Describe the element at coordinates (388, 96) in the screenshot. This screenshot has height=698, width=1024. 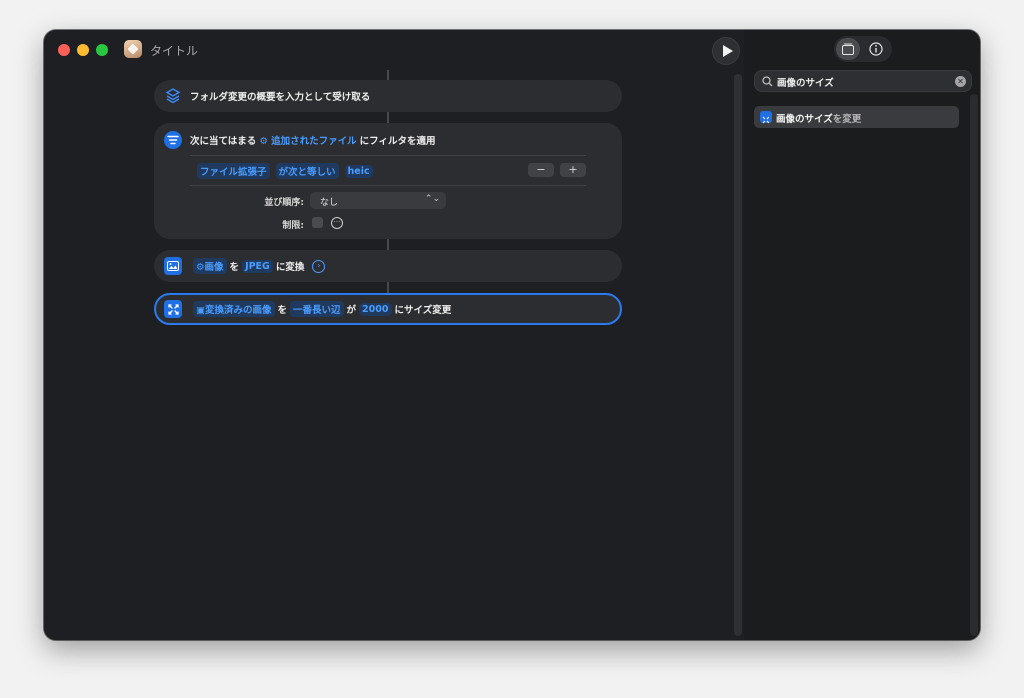
I see `action-card-folder: フォルダ変更の概要を入力として受け取る` at that location.